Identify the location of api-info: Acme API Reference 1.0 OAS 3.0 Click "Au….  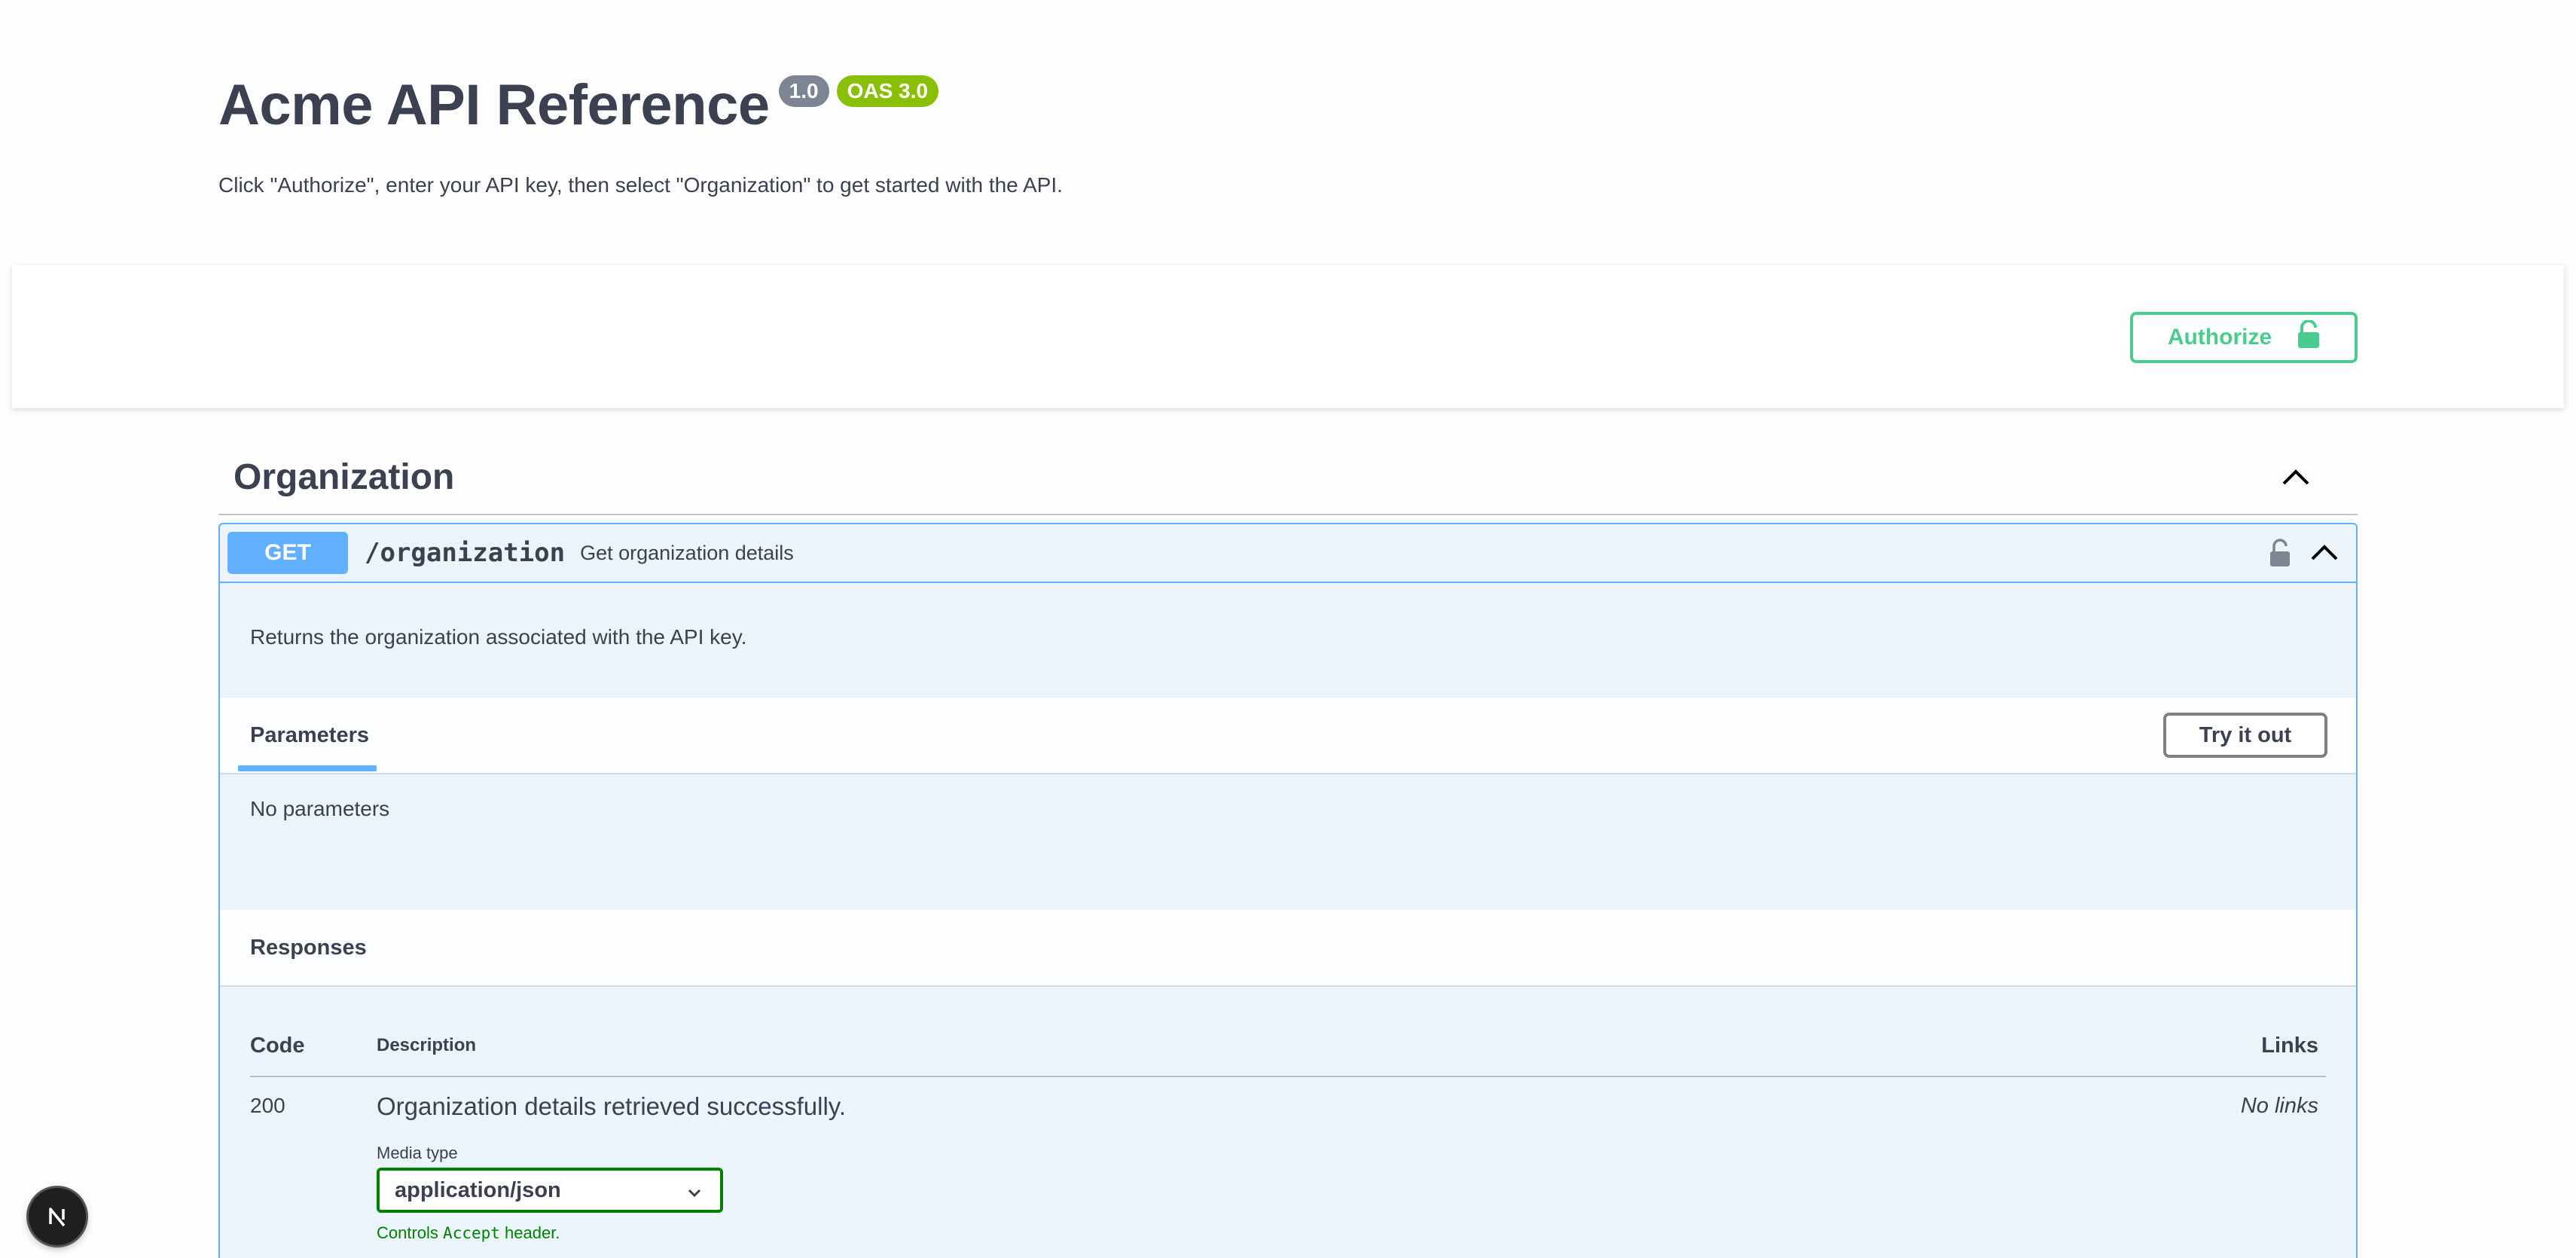
(1288, 132).